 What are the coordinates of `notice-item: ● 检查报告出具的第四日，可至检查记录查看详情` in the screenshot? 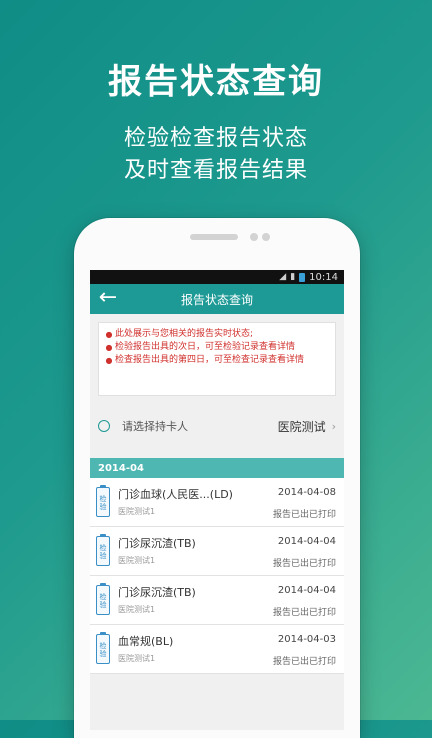 It's located at (216, 360).